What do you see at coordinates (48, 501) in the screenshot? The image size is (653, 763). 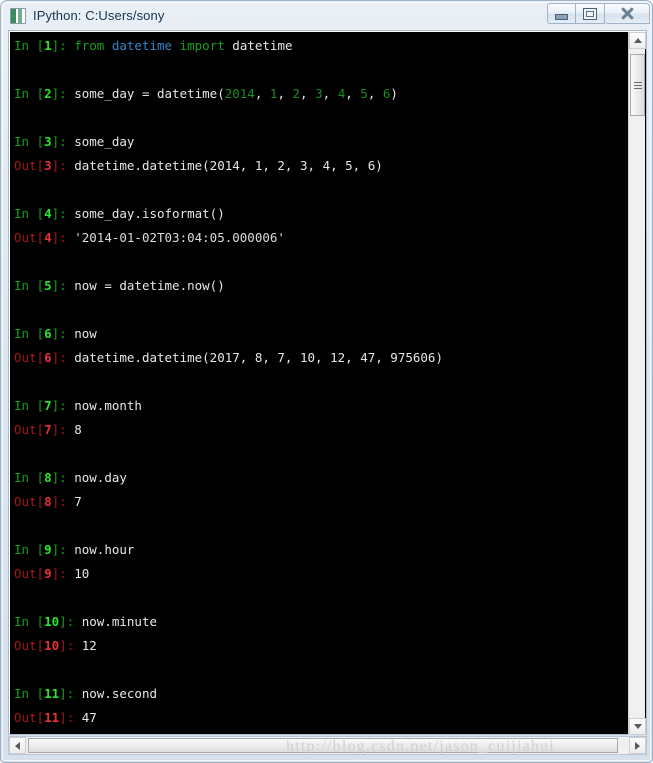 I see `prompt-number: 8` at bounding box center [48, 501].